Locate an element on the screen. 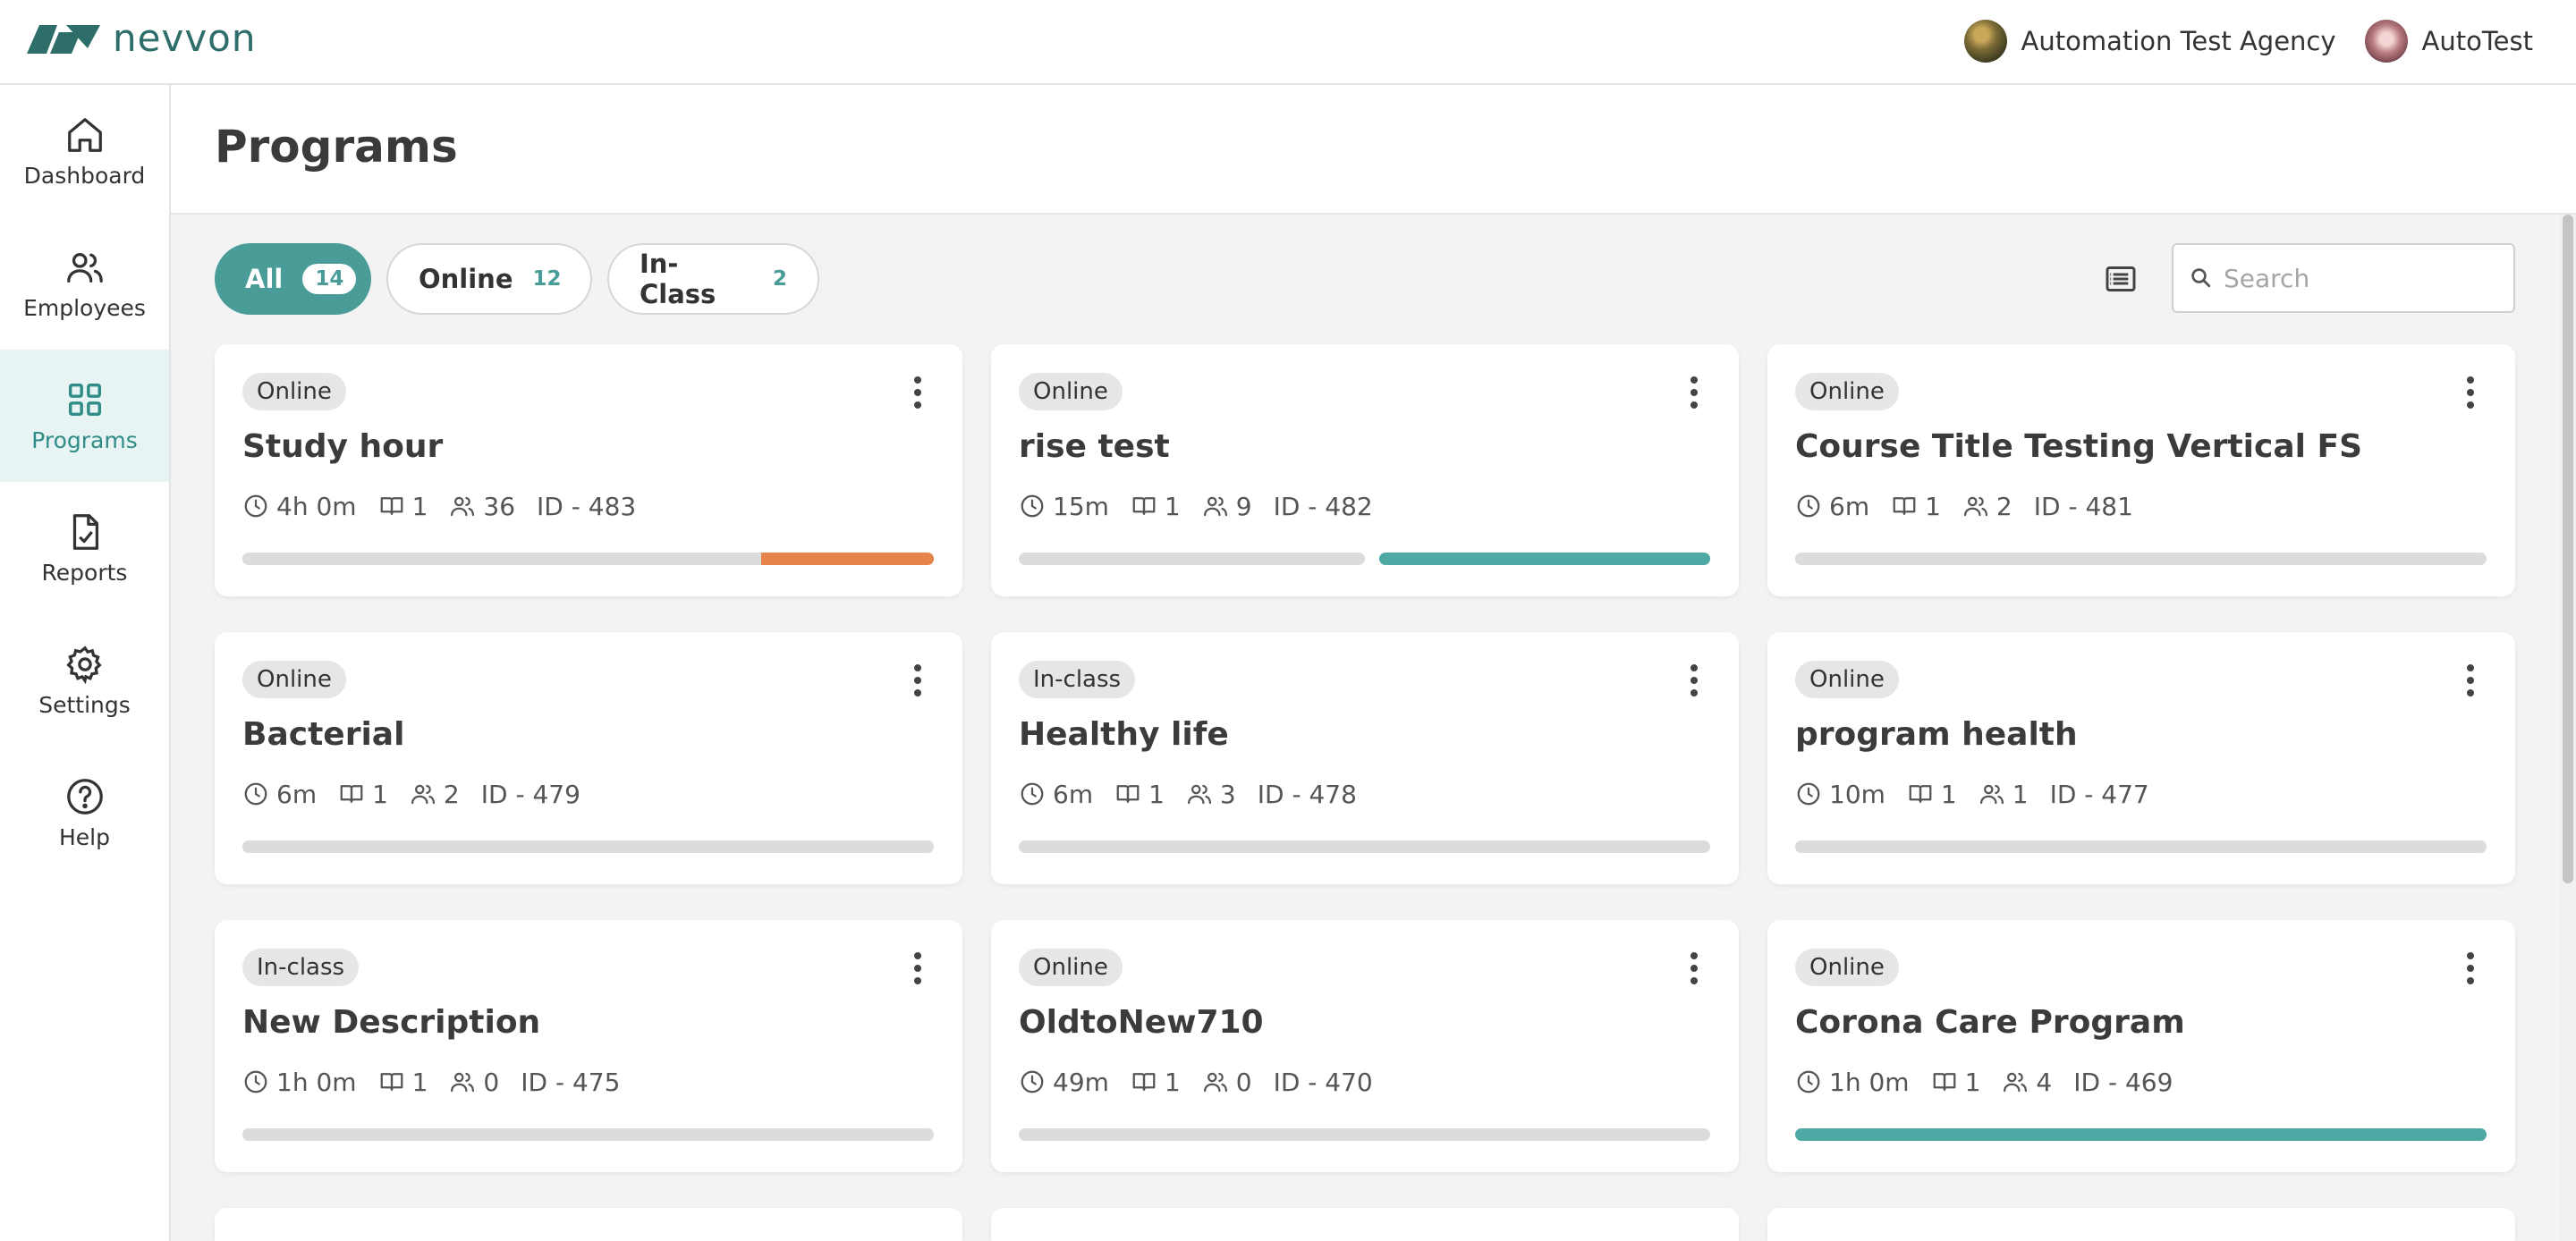 The width and height of the screenshot is (2576, 1241). program-title: Bacterial is located at coordinates (323, 734).